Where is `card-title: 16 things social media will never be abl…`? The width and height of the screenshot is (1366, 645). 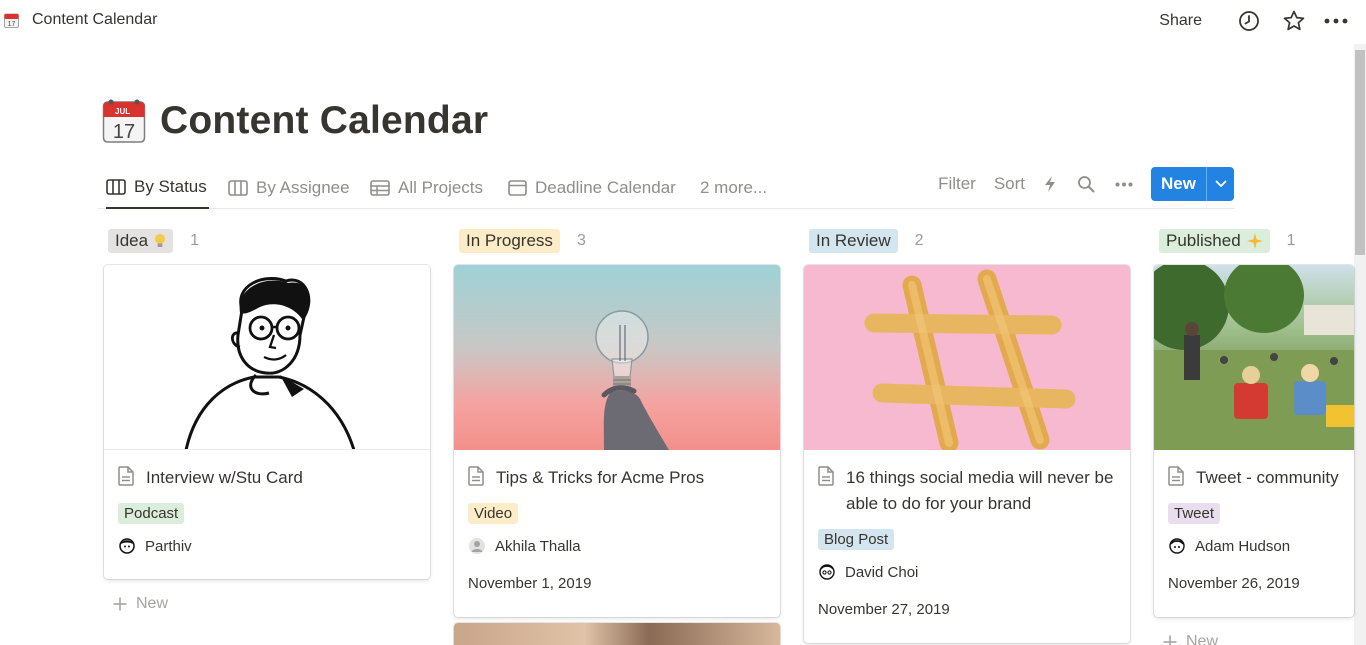
card-title: 16 things social media will never be abl… is located at coordinates (980, 490).